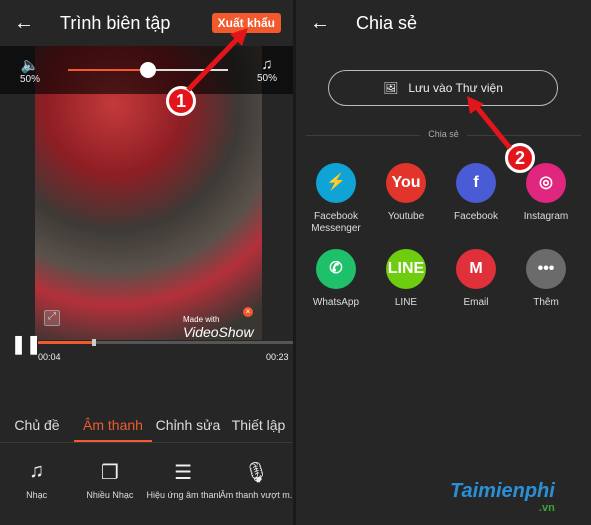 Image resolution: width=591 pixels, height=525 pixels. Describe the element at coordinates (502, 497) in the screenshot. I see `taimienphi-logo: Taimienphi .vn` at that location.